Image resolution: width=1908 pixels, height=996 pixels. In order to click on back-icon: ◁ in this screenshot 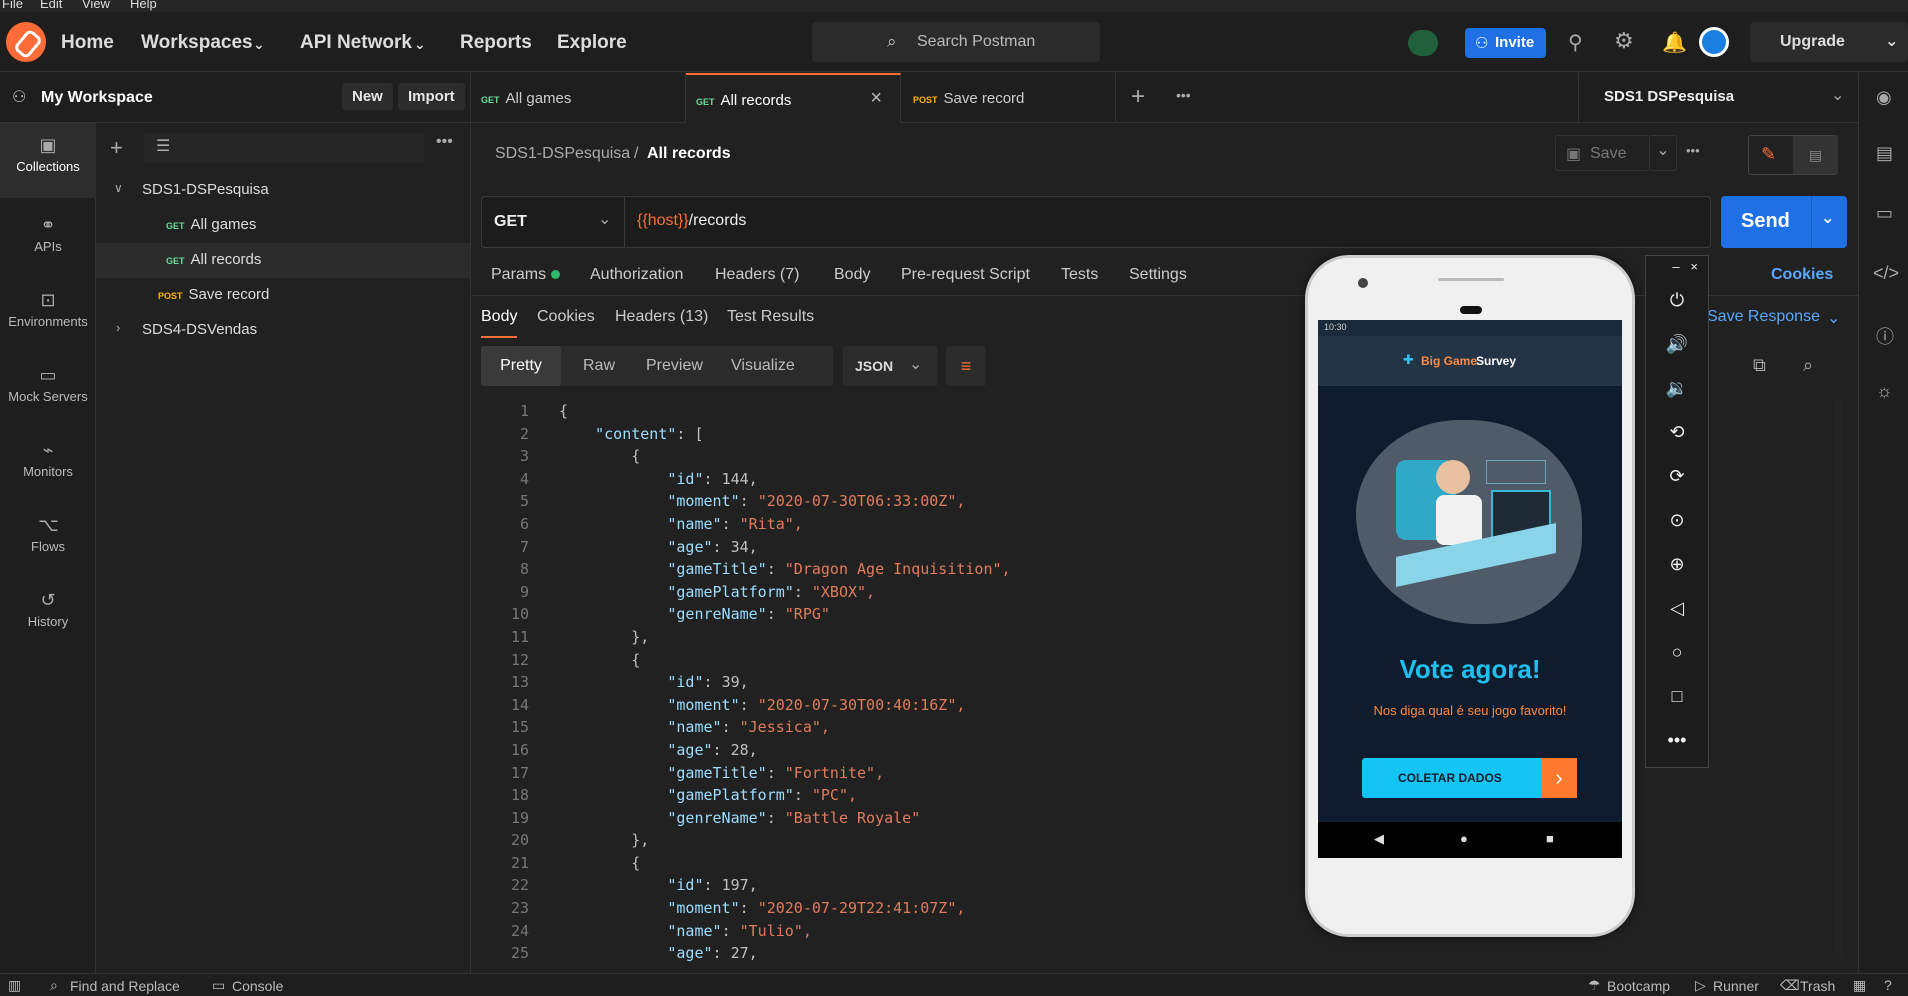, I will do `click(1677, 608)`.